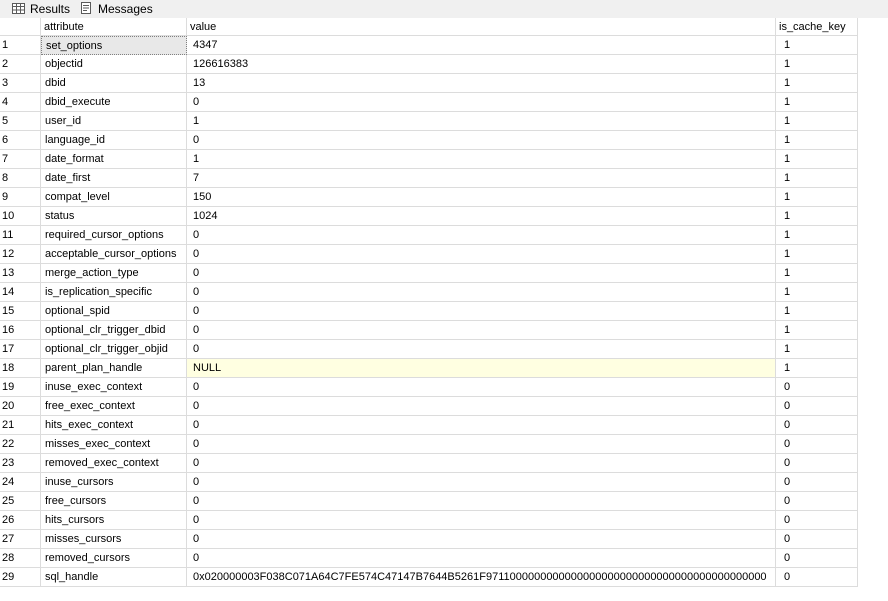 The image size is (888, 601). What do you see at coordinates (20, 387) in the screenshot?
I see `row-number: 19` at bounding box center [20, 387].